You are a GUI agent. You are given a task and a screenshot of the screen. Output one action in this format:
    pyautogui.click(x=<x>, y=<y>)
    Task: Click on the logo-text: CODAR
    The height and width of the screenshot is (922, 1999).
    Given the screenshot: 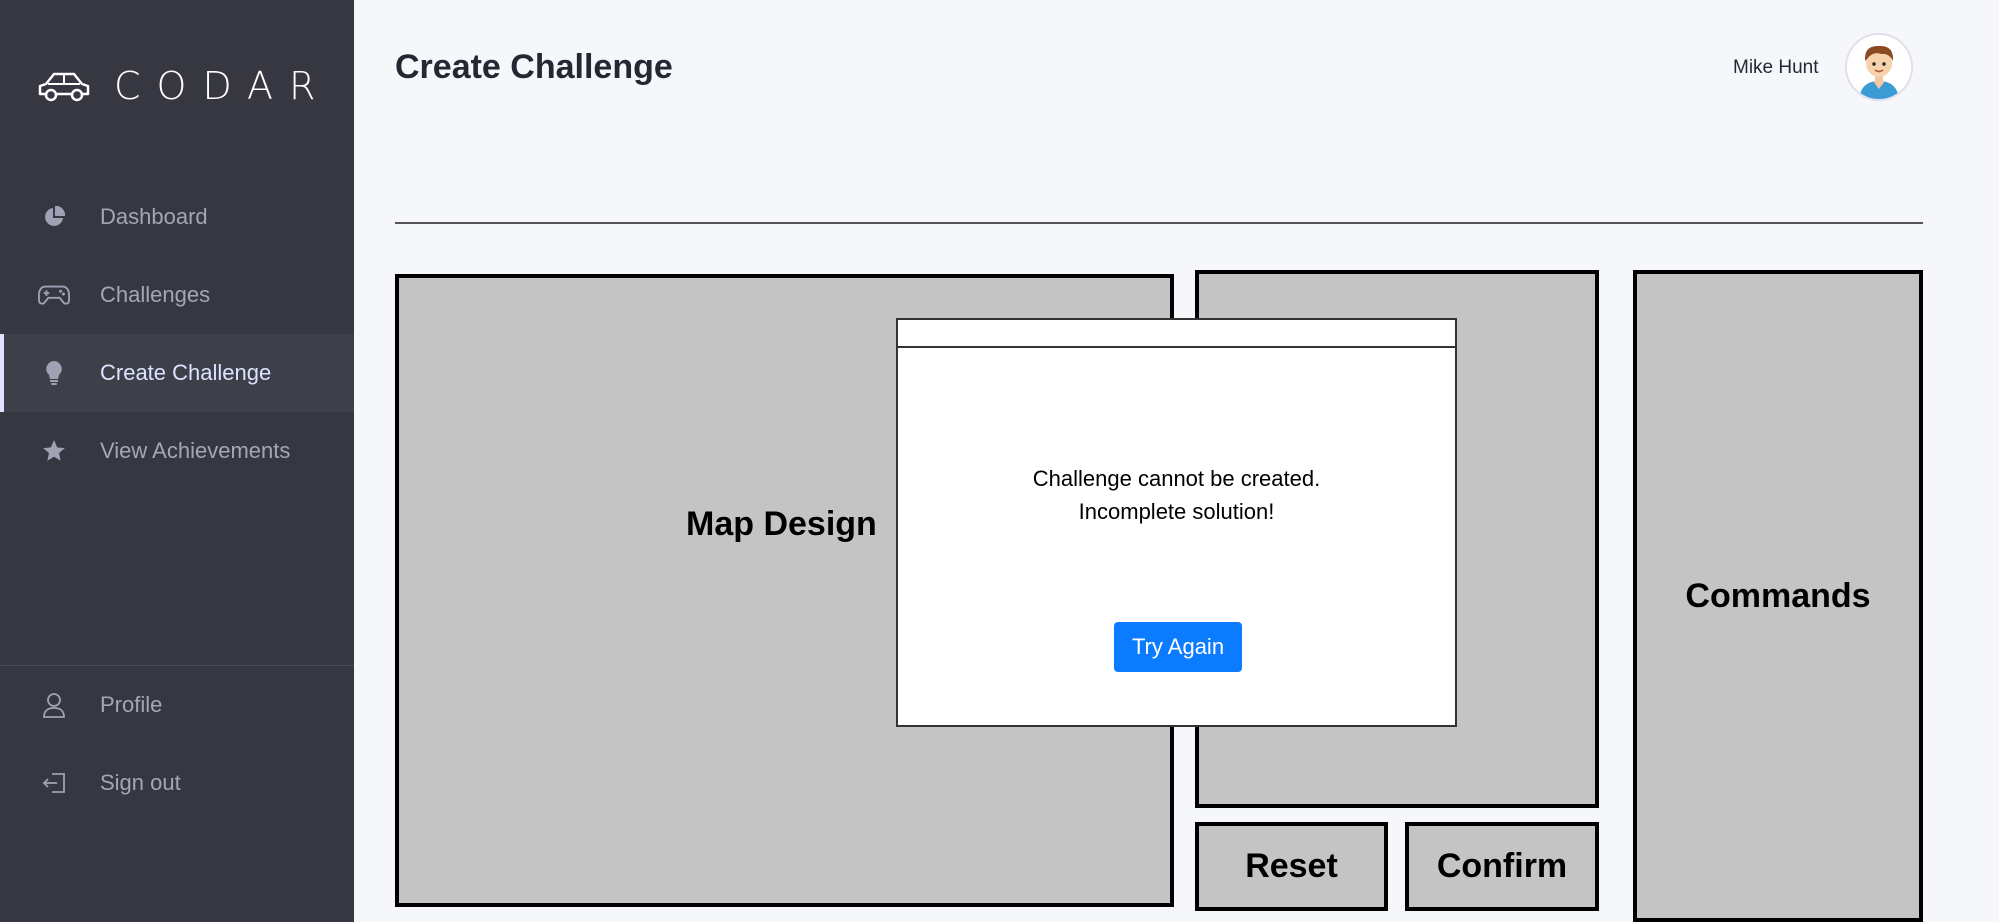 What is the action you would take?
    pyautogui.click(x=223, y=86)
    